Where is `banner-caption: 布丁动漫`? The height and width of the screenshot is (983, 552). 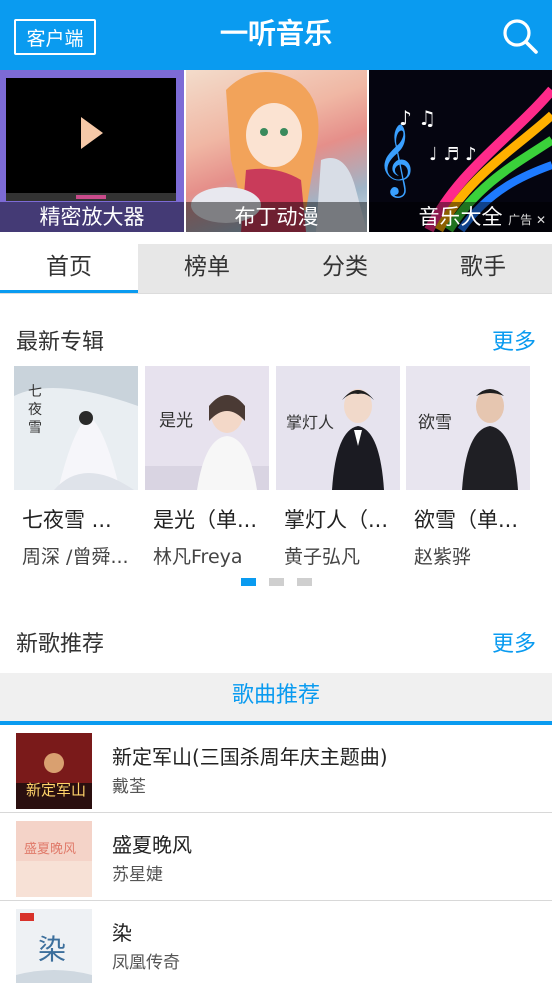 banner-caption: 布丁动漫 is located at coordinates (276, 217).